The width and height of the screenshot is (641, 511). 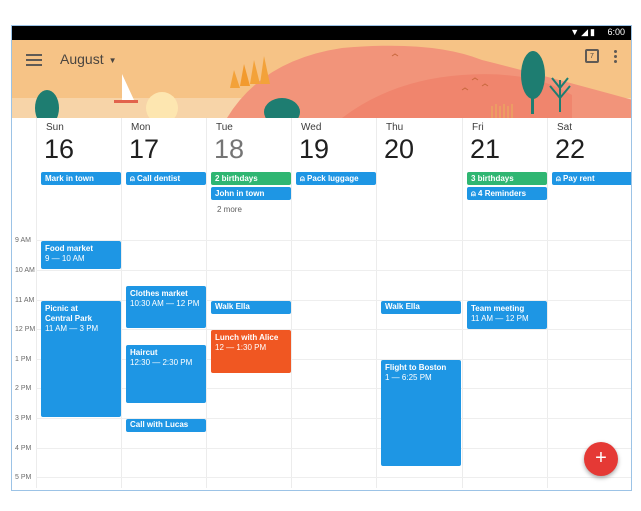 I want to click on day-number: 22, so click(x=570, y=149).